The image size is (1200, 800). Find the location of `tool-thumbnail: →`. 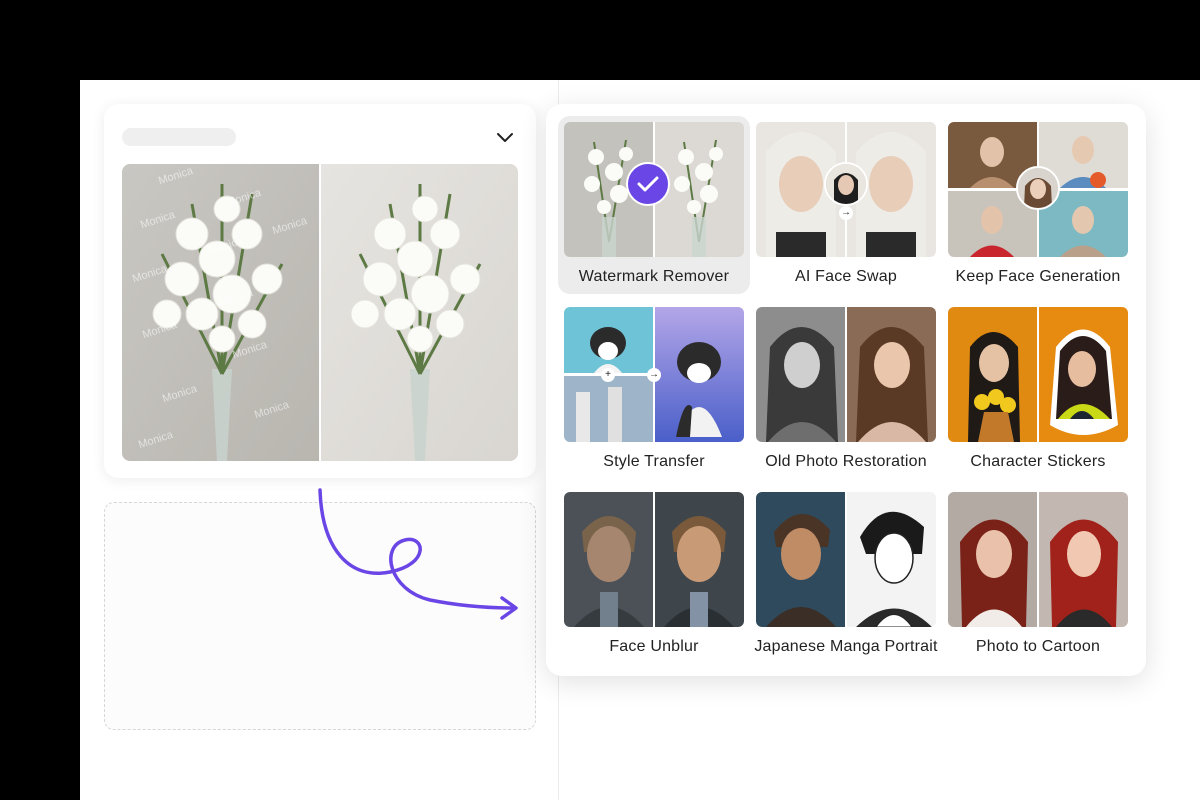

tool-thumbnail: → is located at coordinates (846, 189).